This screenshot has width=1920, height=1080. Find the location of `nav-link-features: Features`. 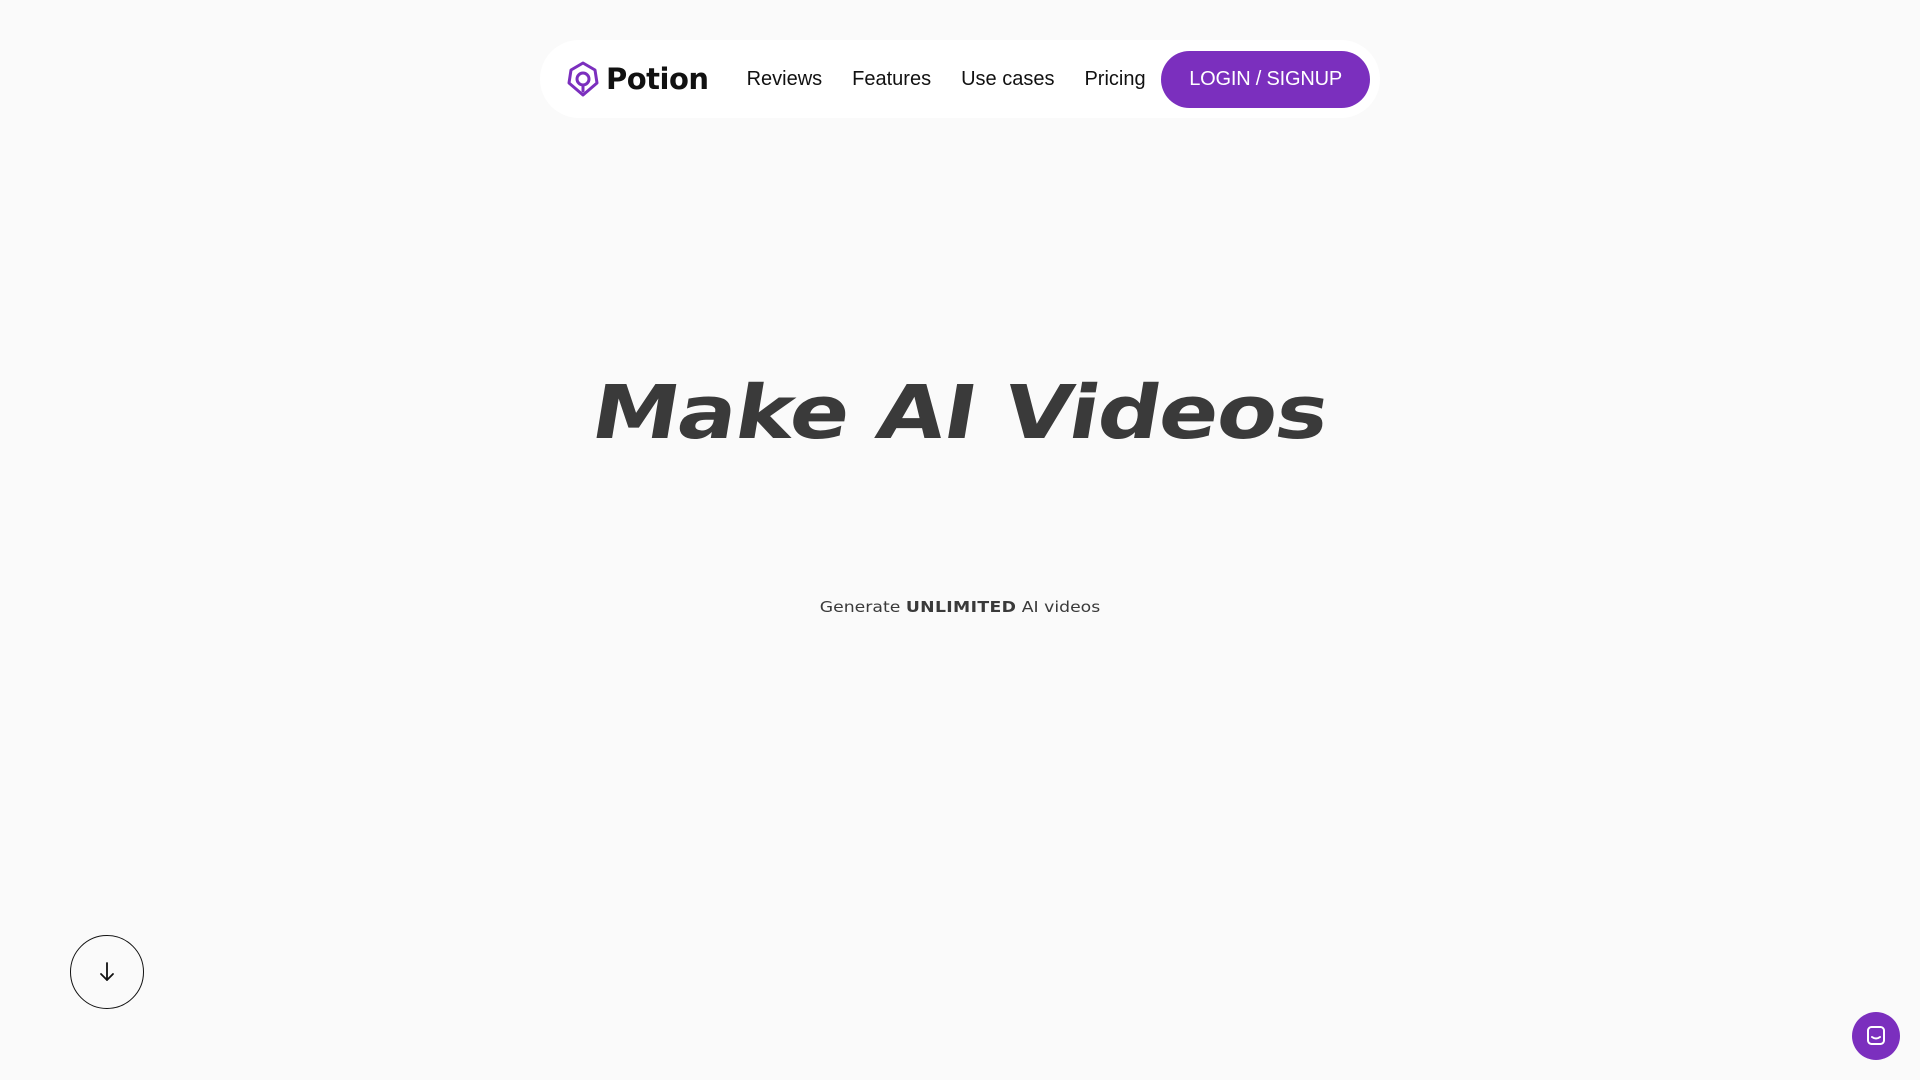

nav-link-features: Features is located at coordinates (891, 79).